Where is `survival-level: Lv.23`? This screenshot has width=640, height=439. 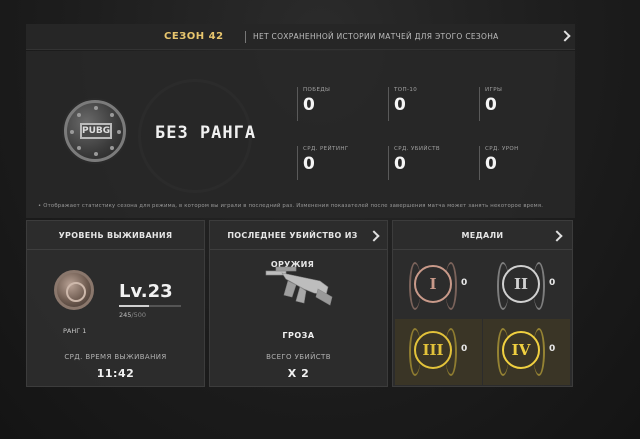
survival-level: Lv.23 is located at coordinates (146, 291).